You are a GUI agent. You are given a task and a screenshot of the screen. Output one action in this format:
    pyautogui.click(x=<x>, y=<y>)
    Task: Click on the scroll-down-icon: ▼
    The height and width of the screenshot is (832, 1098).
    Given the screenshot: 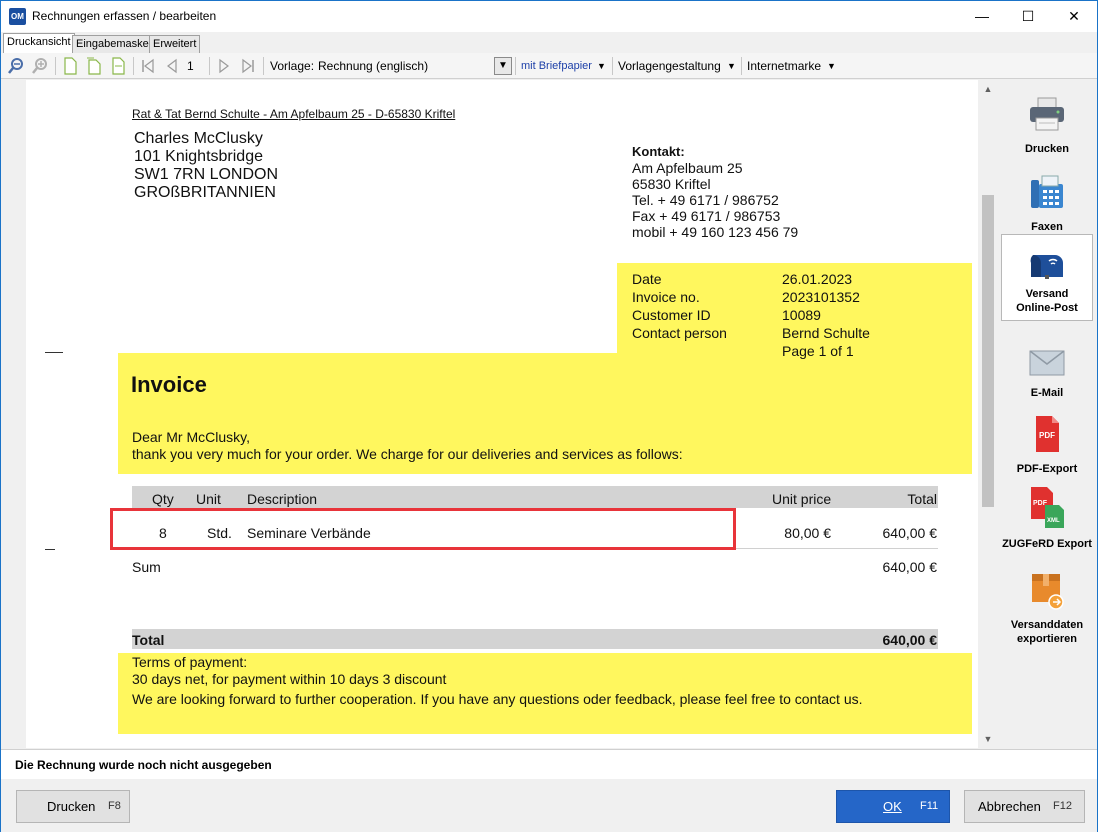 What is the action you would take?
    pyautogui.click(x=988, y=739)
    